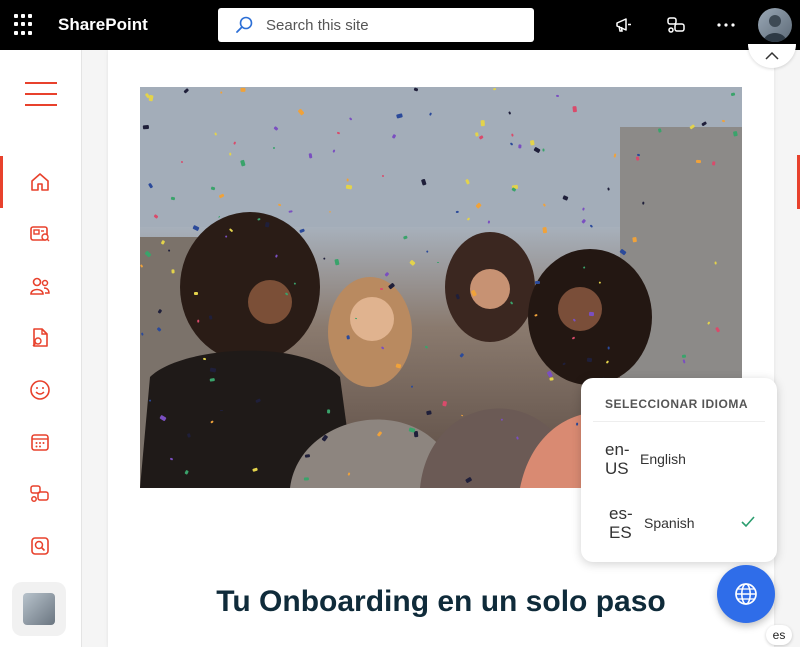 The height and width of the screenshot is (647, 800). Describe the element at coordinates (1, 182) in the screenshot. I see `active-indicator` at that location.